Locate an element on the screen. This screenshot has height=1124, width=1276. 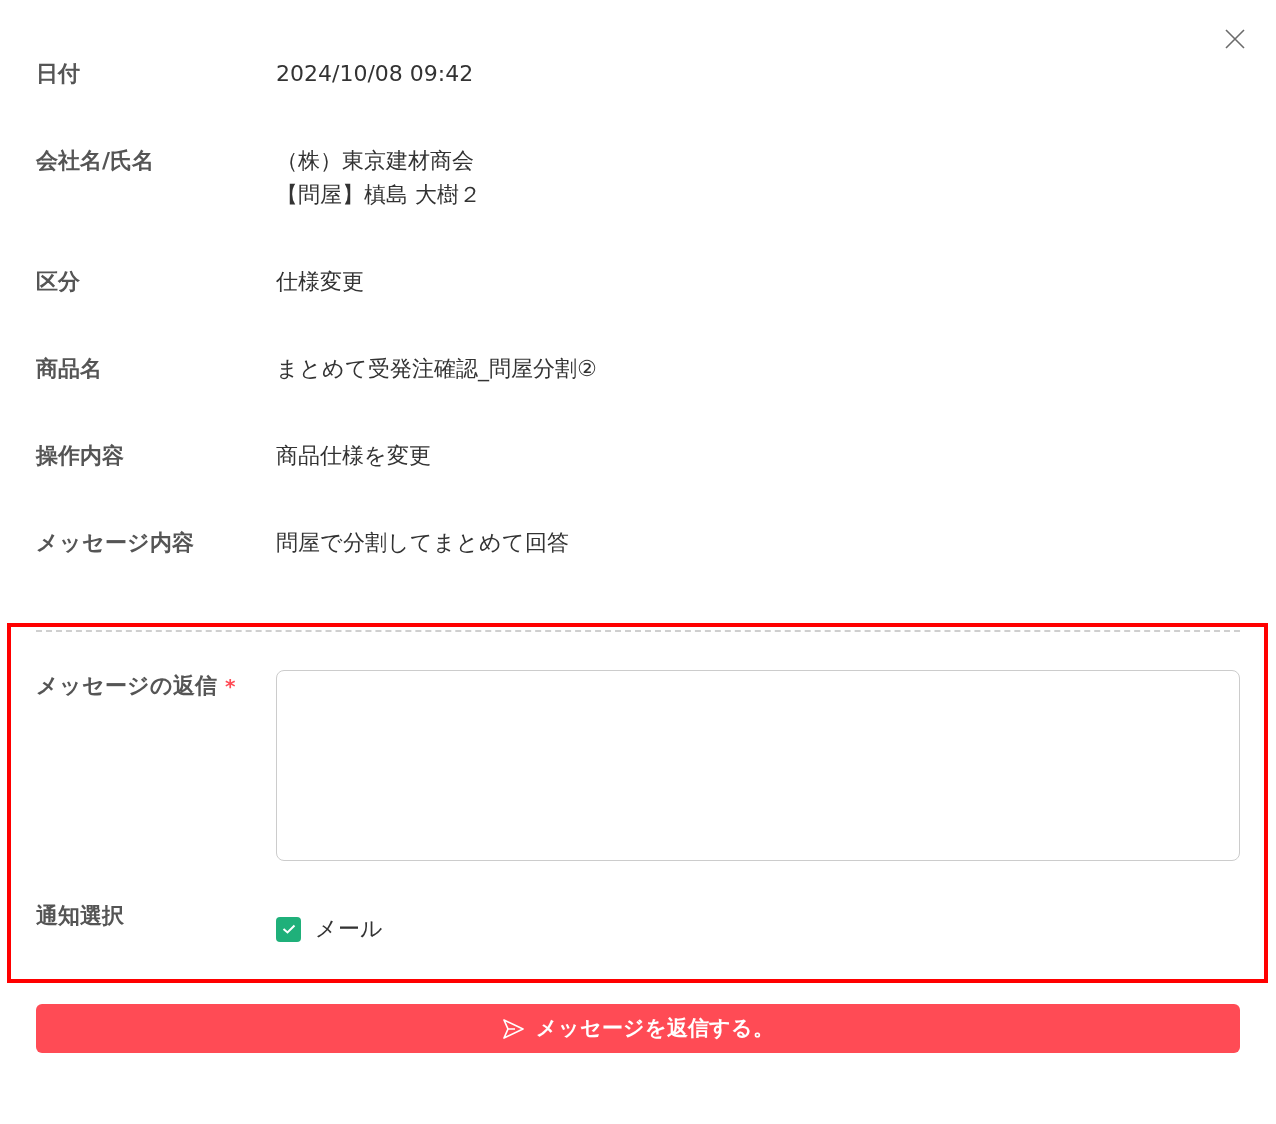
submit-button: メッセージを返信する。 is located at coordinates (638, 1028).